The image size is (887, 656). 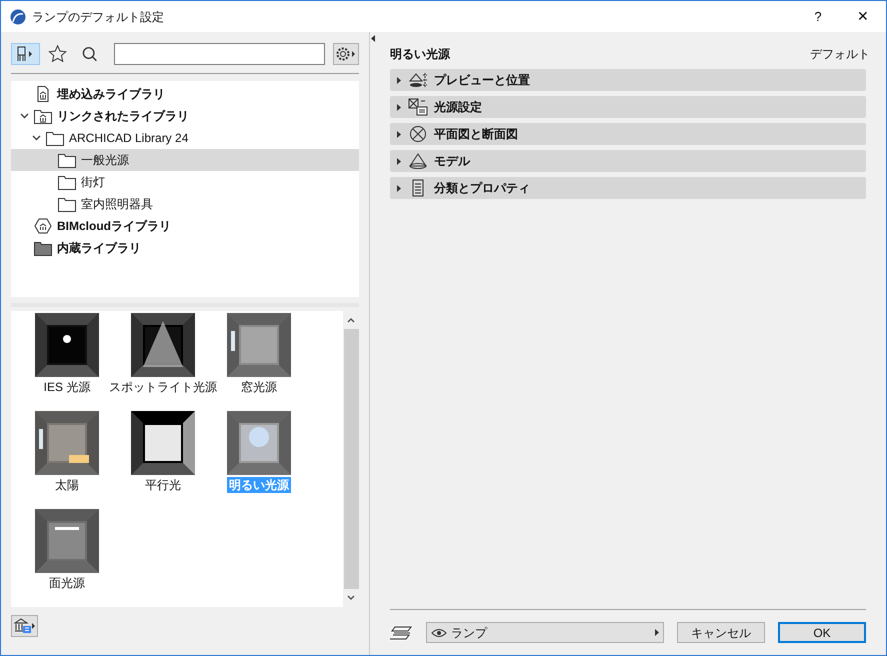 What do you see at coordinates (18, 16) in the screenshot?
I see `app-logo-icon` at bounding box center [18, 16].